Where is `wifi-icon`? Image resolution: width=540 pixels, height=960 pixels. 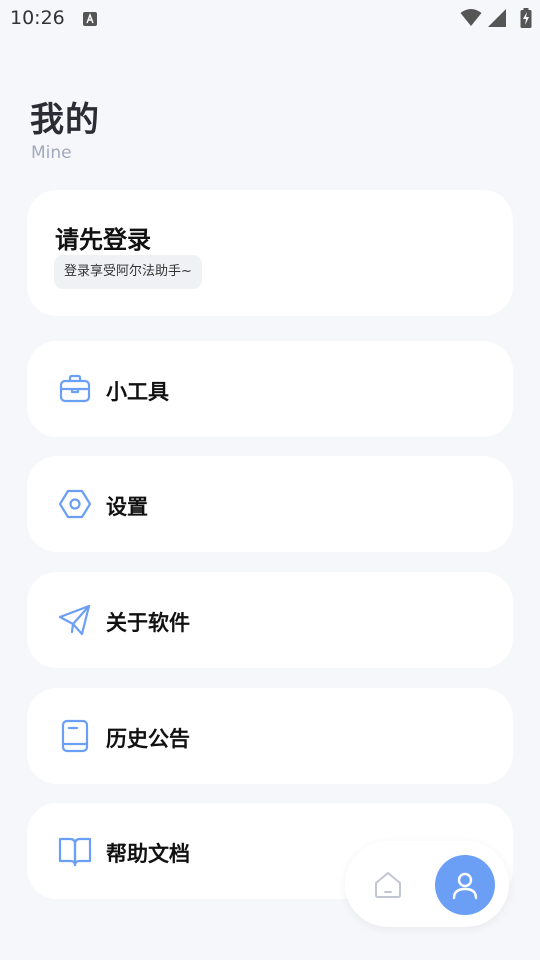
wifi-icon is located at coordinates (471, 17).